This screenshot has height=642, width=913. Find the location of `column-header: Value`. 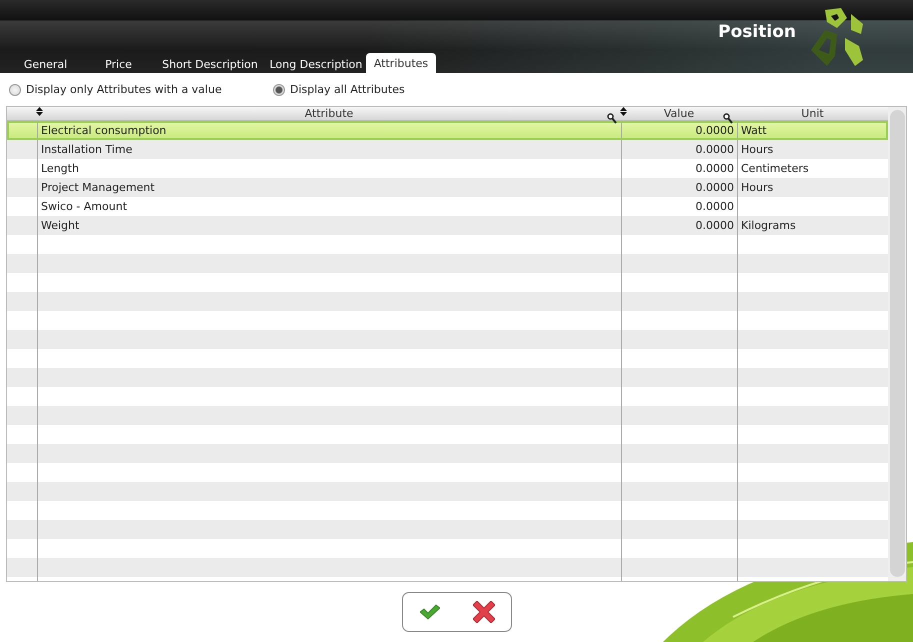

column-header: Value is located at coordinates (679, 113).